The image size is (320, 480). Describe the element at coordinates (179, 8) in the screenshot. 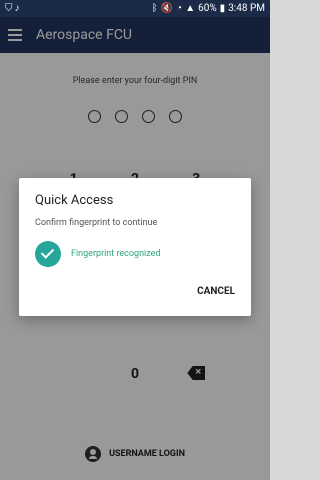

I see `wifi-icon: ◔` at that location.